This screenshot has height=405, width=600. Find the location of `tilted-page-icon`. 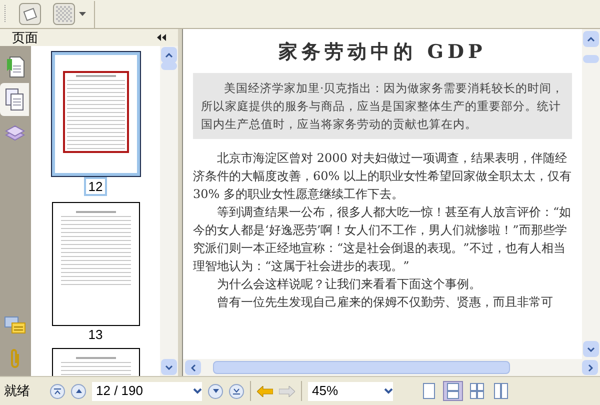

tilted-page-icon is located at coordinates (30, 14).